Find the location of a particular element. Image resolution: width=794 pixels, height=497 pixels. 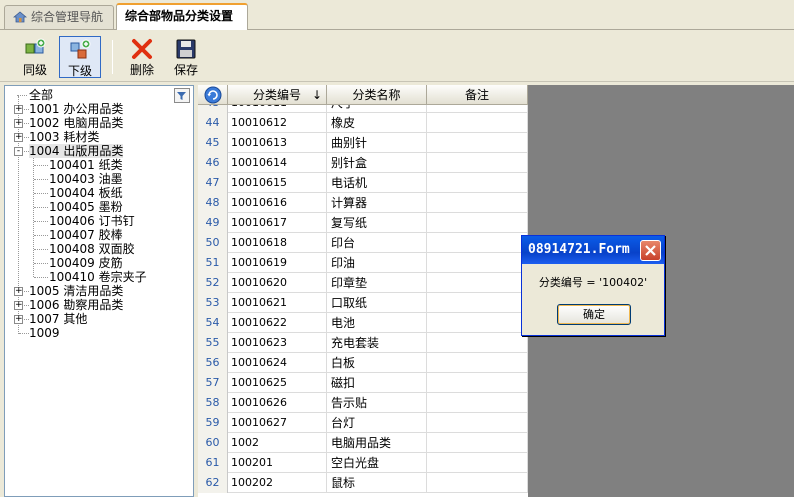

tree-node: 1002 电脑用品类 is located at coordinates (76, 123).